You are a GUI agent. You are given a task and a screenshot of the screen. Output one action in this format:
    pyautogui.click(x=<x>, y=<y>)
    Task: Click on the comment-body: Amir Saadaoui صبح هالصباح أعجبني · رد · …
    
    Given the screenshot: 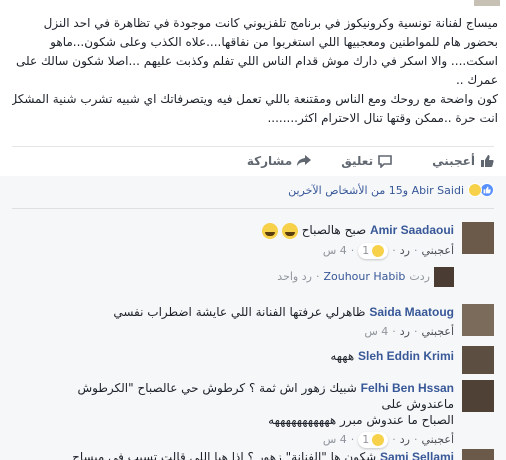 What is the action you would take?
    pyautogui.click(x=254, y=254)
    